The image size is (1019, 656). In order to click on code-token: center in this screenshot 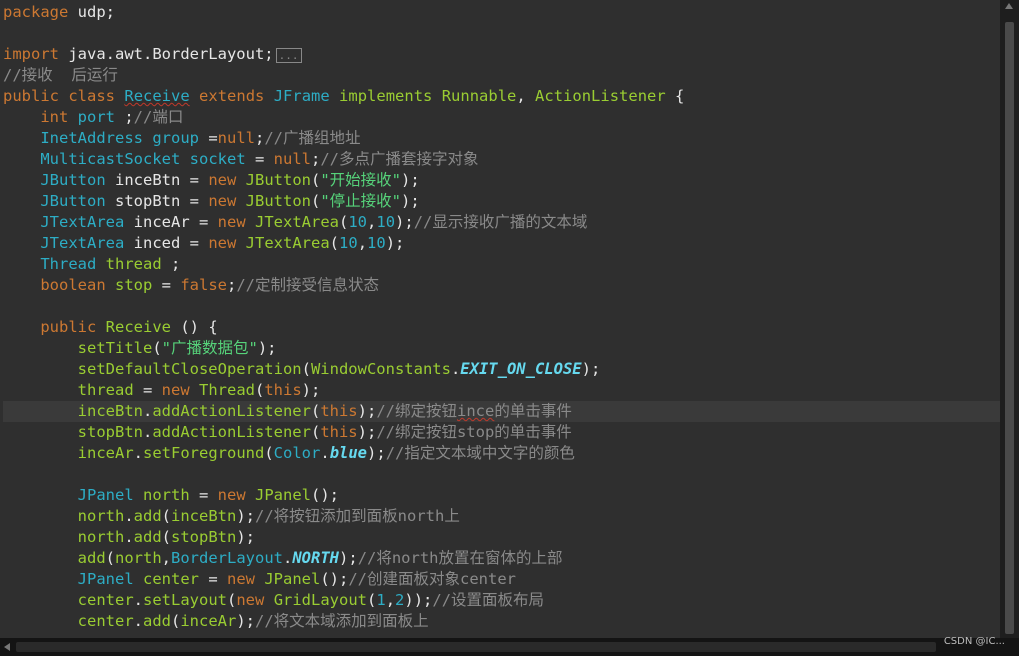, I will do `click(105, 621)`.